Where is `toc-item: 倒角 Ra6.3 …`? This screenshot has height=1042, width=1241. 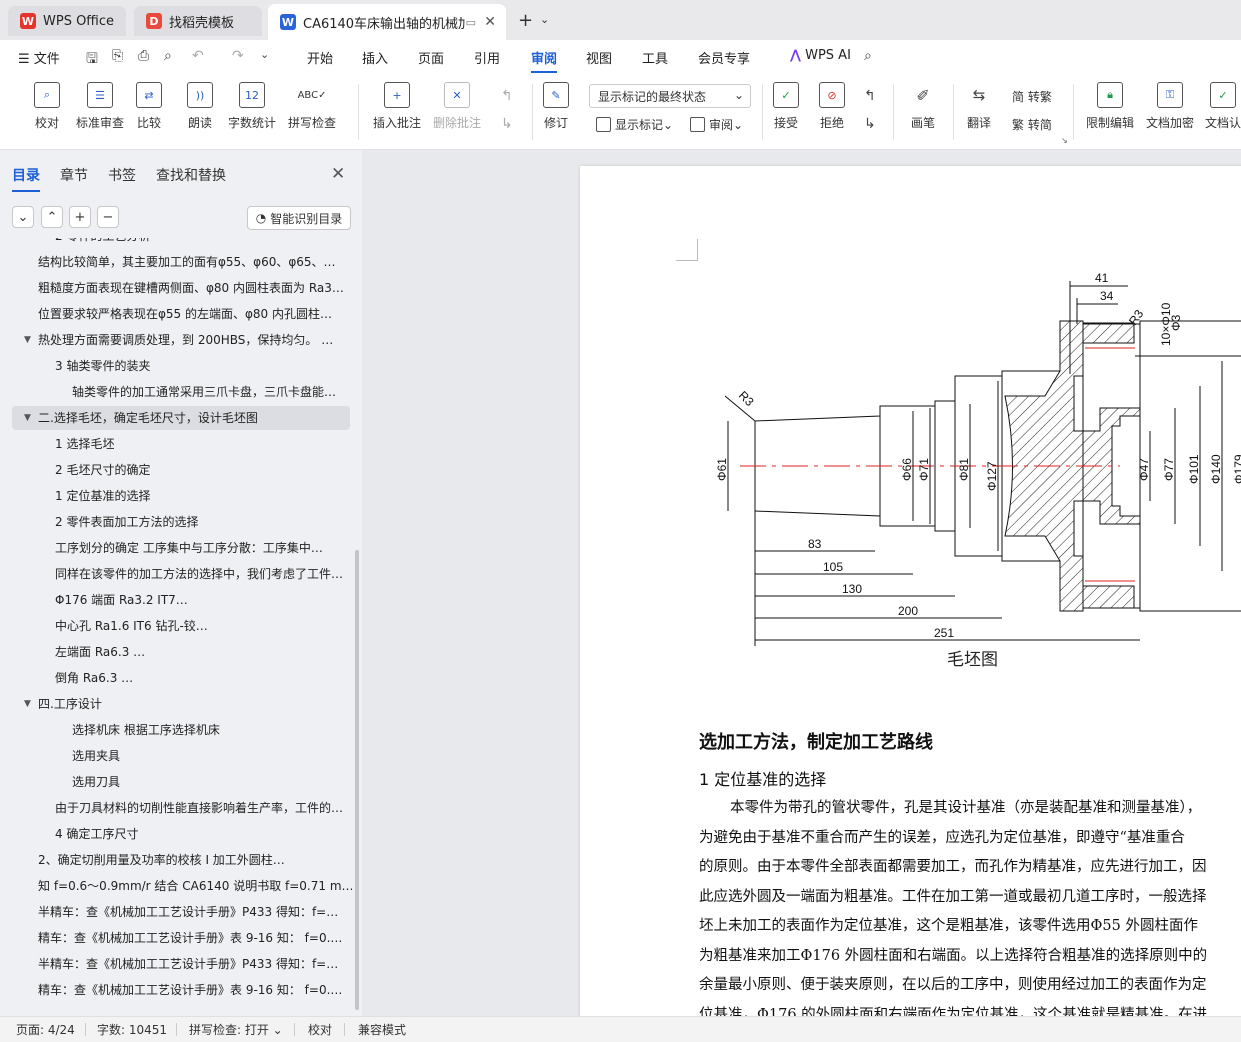
toc-item: 倒角 Ra6.3 … is located at coordinates (176, 678).